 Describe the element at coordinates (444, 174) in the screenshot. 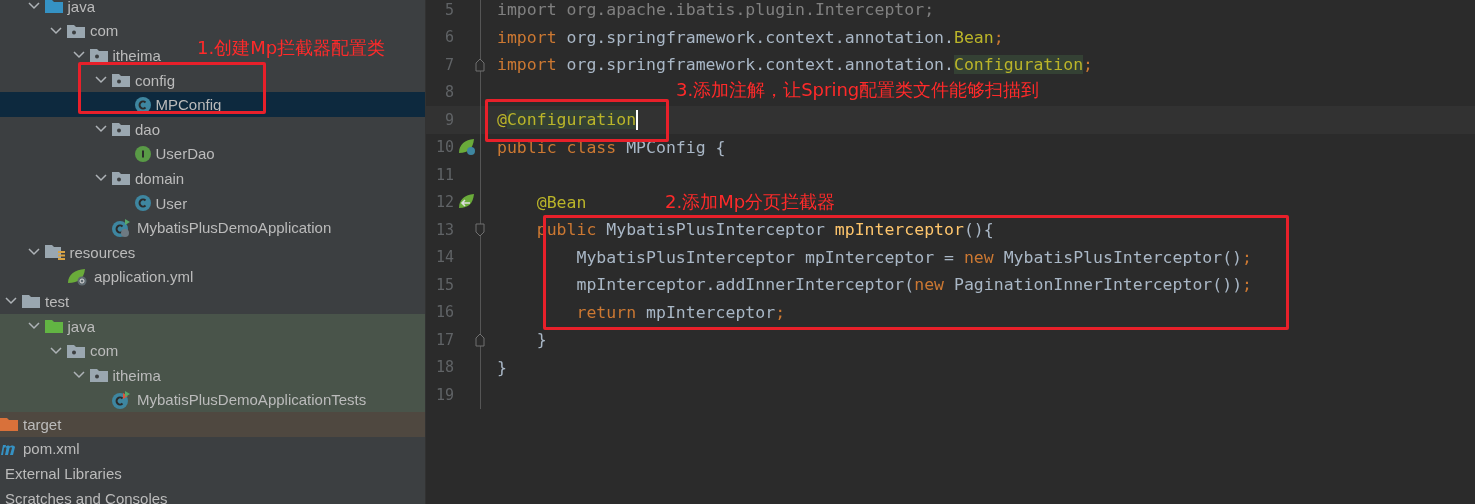

I see `line-number: 11` at that location.